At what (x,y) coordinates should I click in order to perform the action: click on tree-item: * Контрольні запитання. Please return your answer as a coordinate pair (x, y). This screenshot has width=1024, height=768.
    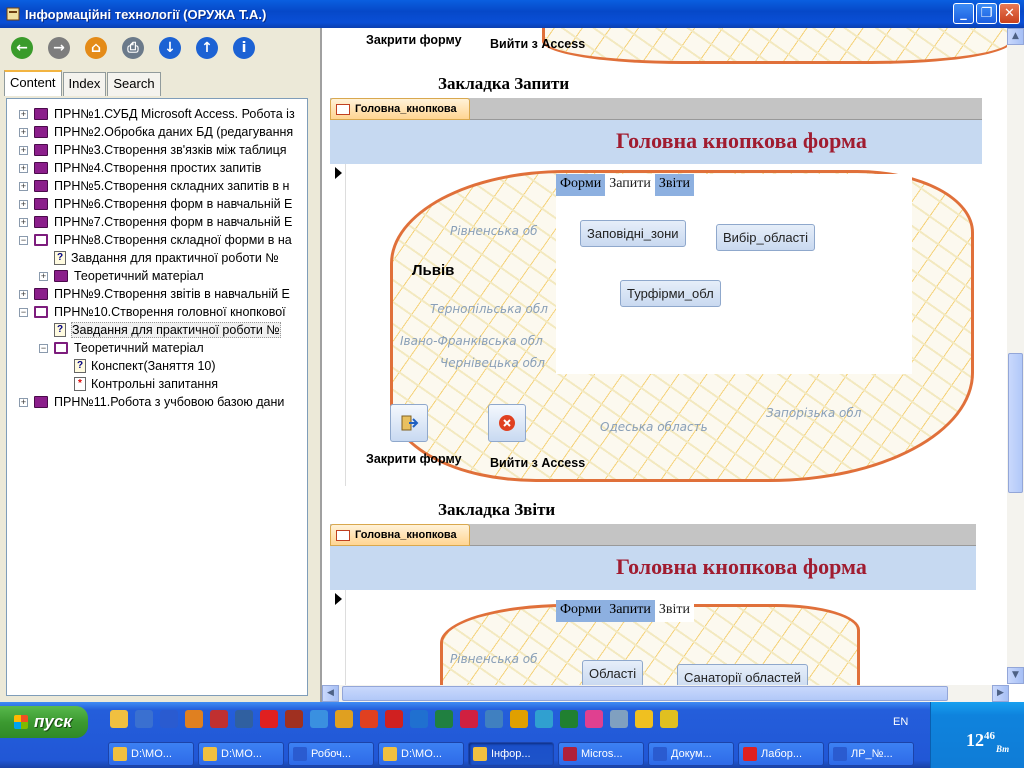
    Looking at the image, I should click on (157, 384).